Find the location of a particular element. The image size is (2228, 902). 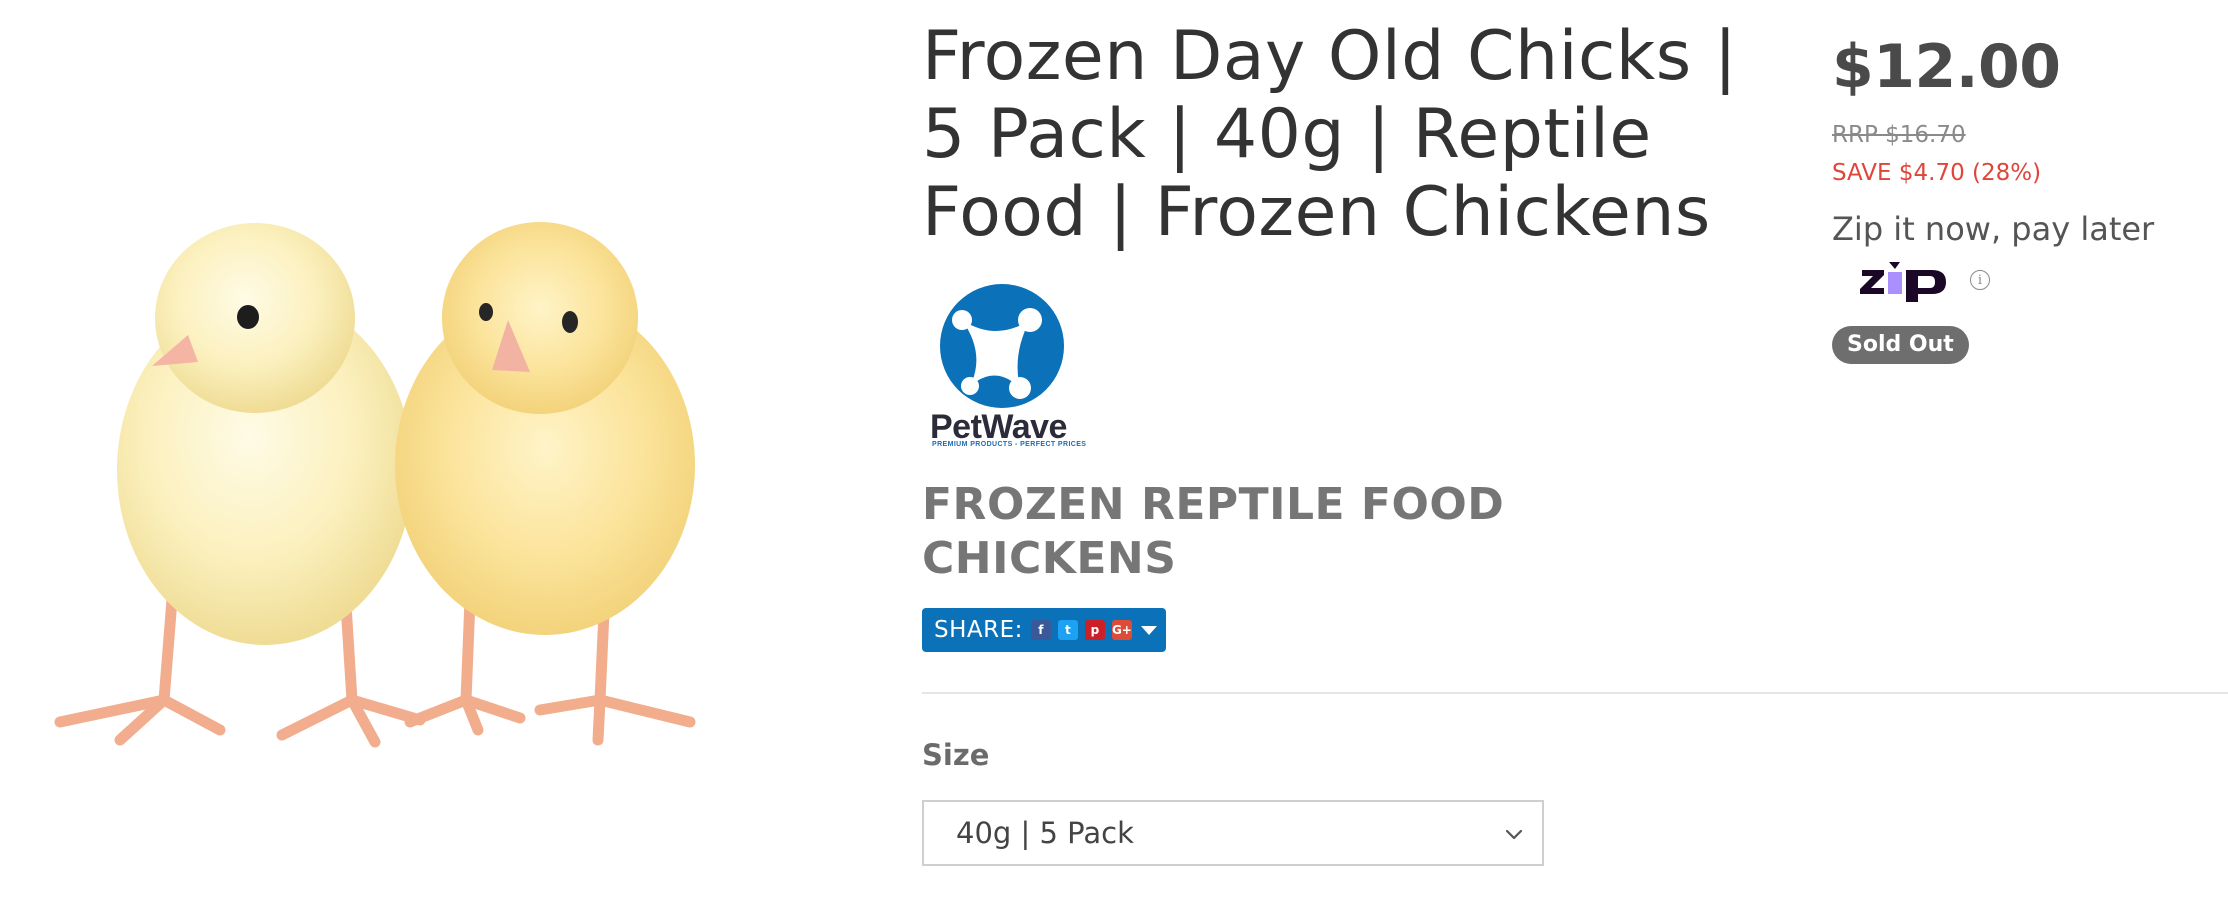

divider is located at coordinates (1575, 693).